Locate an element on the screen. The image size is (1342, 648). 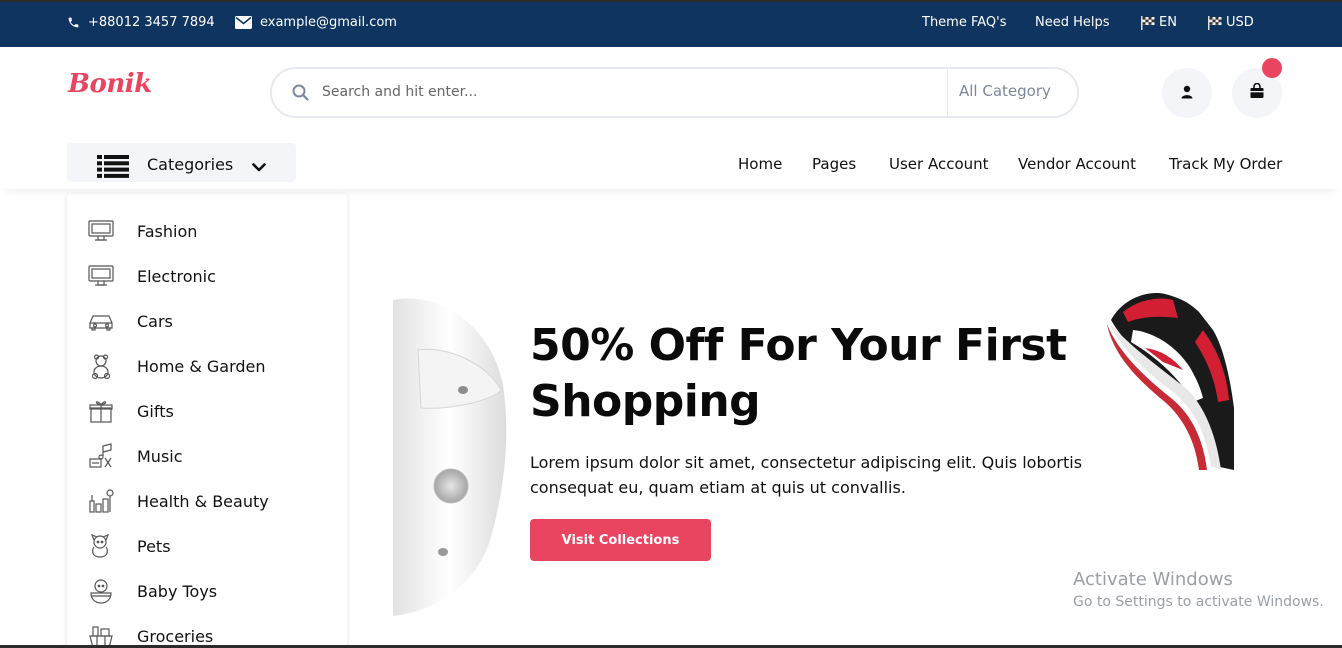
search-icon is located at coordinates (300, 94).